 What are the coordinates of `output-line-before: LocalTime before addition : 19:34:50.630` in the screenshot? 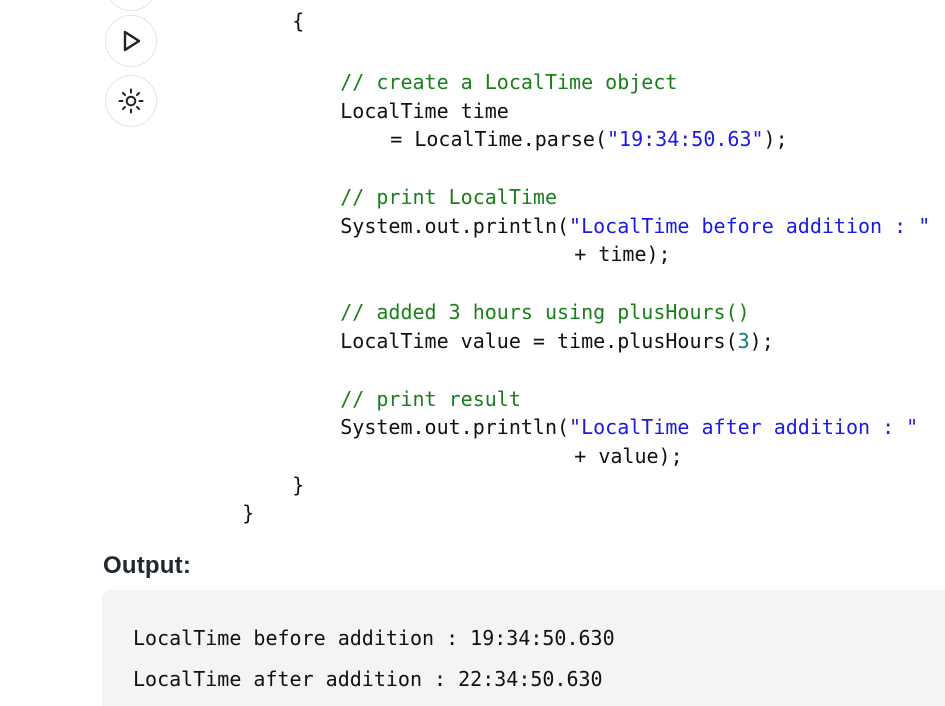 It's located at (374, 638).